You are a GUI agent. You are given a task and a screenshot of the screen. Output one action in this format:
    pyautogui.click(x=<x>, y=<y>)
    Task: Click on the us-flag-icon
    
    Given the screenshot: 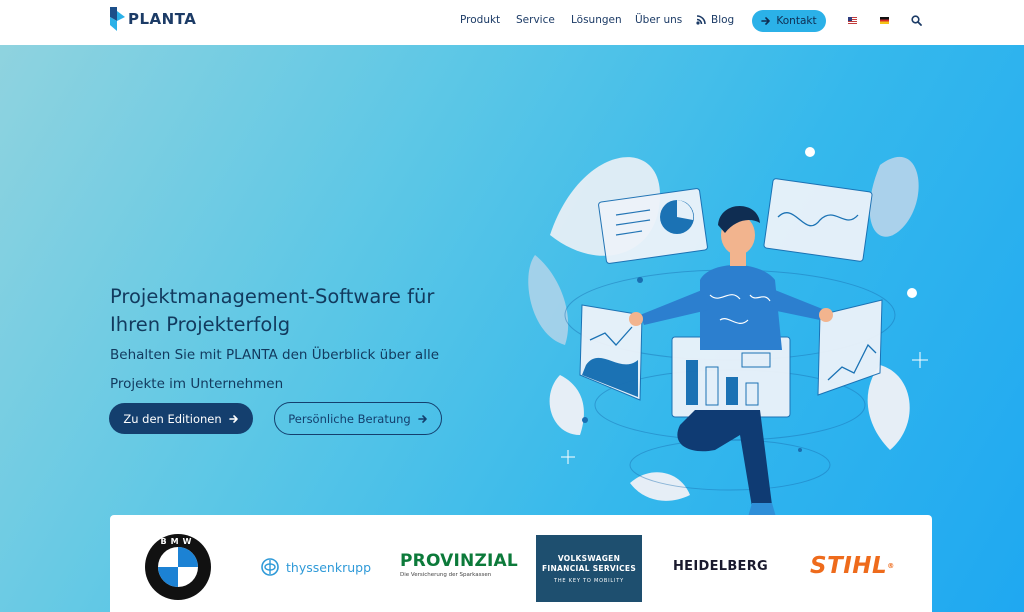 What is the action you would take?
    pyautogui.click(x=852, y=20)
    